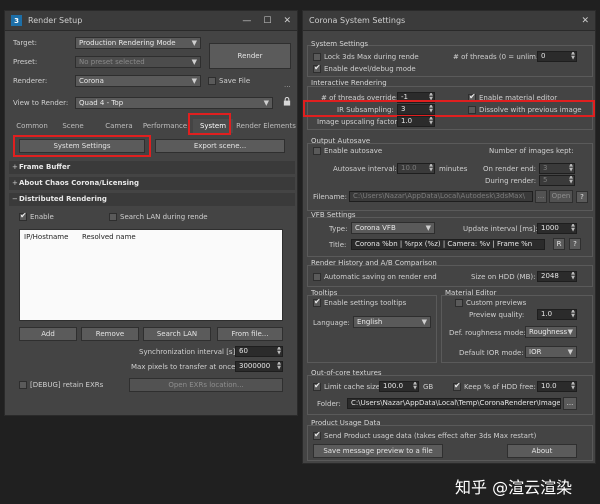 This screenshot has width=600, height=504. I want to click on render-button: Render, so click(250, 56).